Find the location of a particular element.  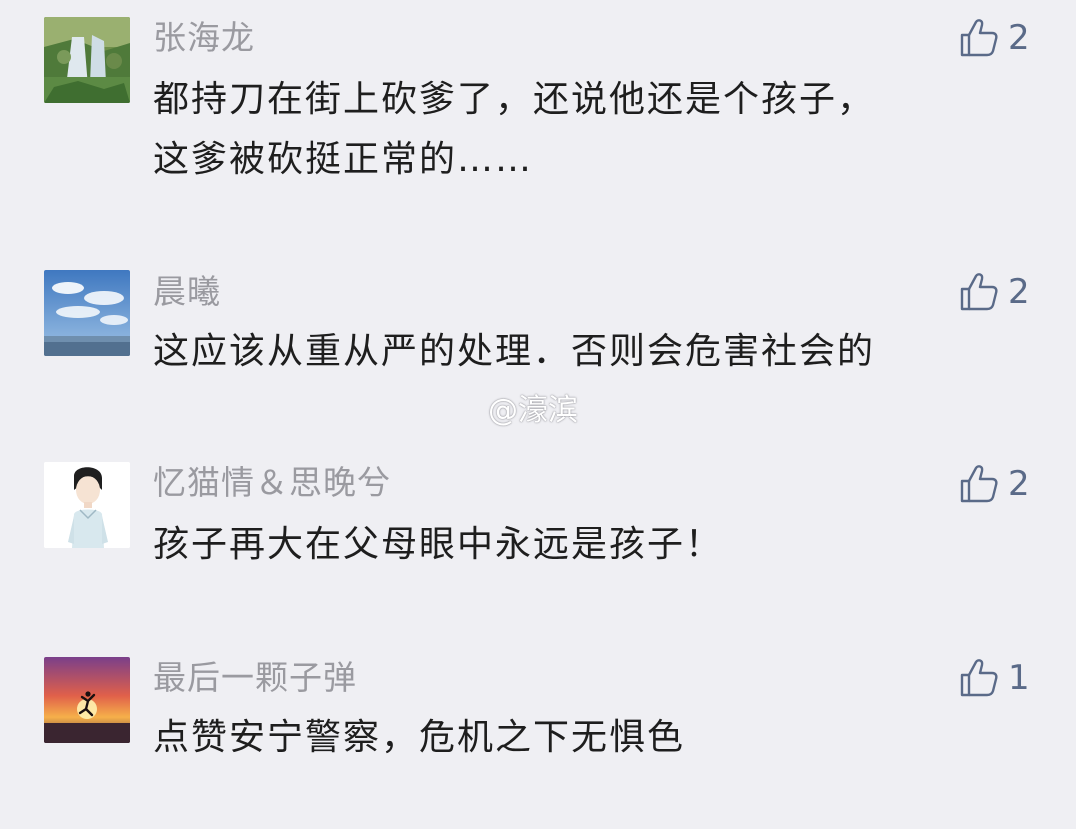

cartoon-boy-avatar-icon is located at coordinates (87, 505).